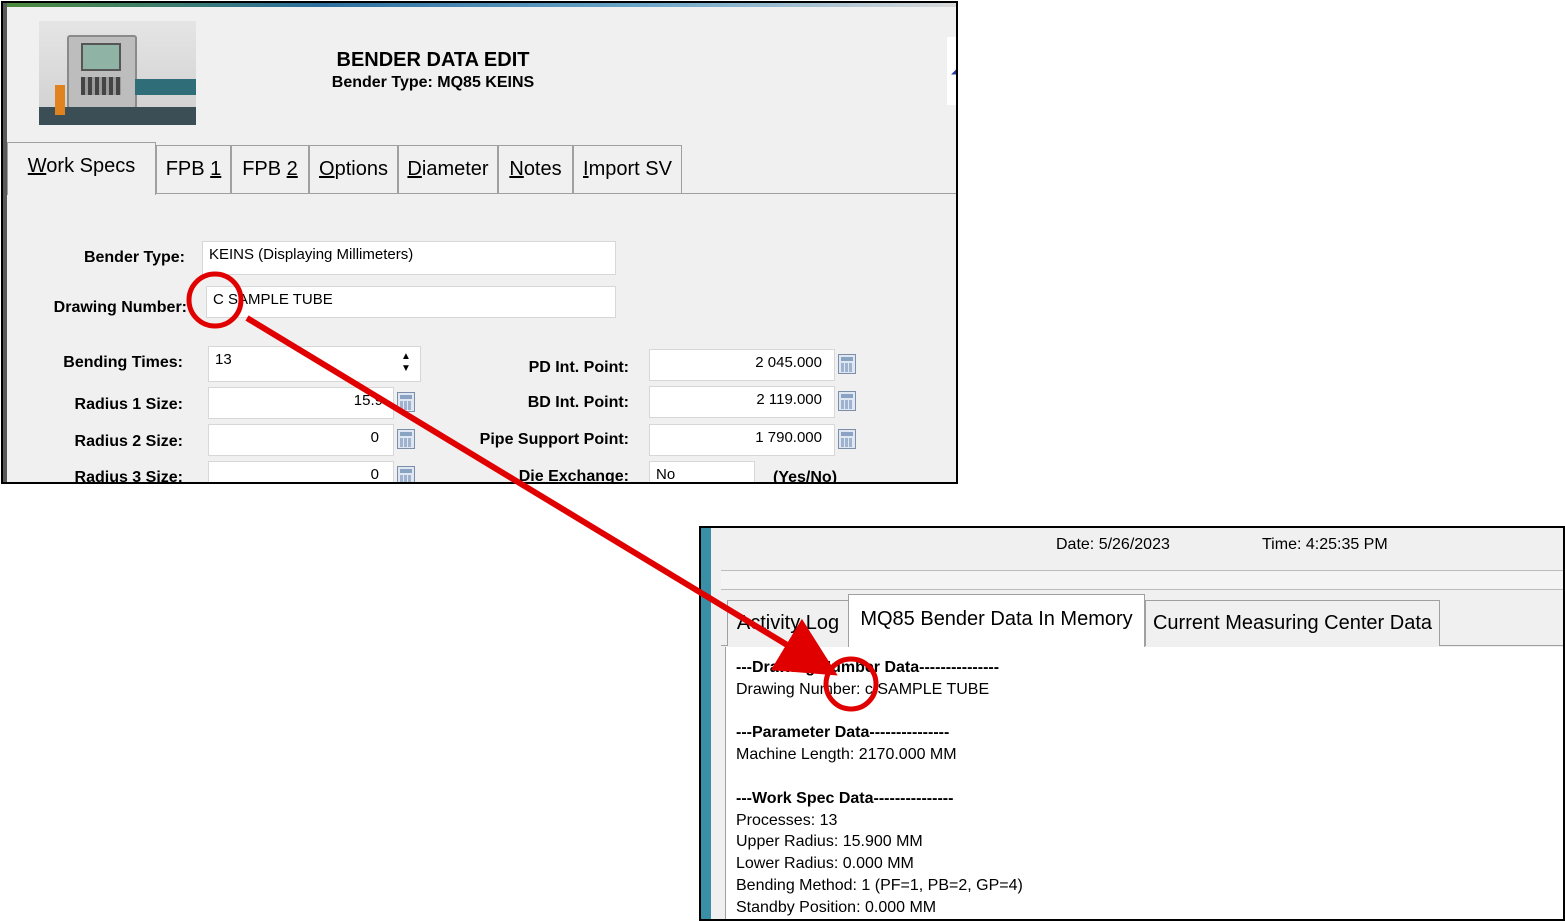 This screenshot has height=921, width=1565. Describe the element at coordinates (406, 365) in the screenshot. I see `stepper-arrows-icon: ▲ ▼` at that location.